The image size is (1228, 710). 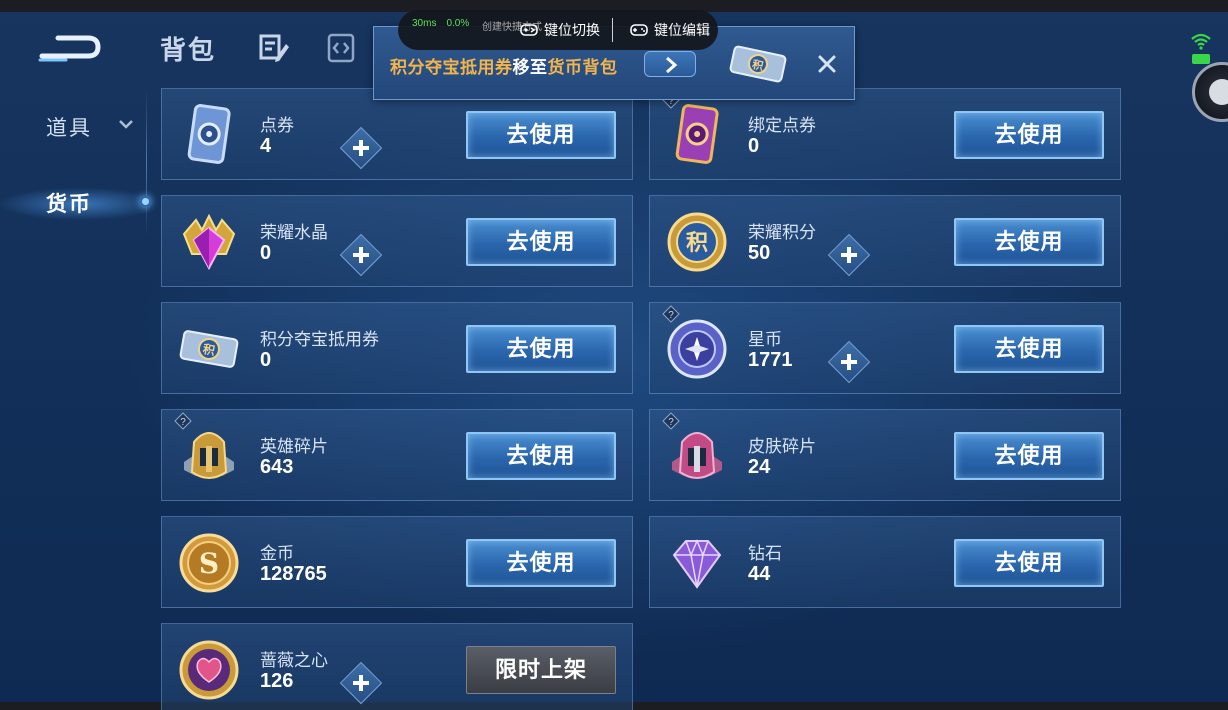 What do you see at coordinates (639, 30) in the screenshot?
I see `gamepad-icon` at bounding box center [639, 30].